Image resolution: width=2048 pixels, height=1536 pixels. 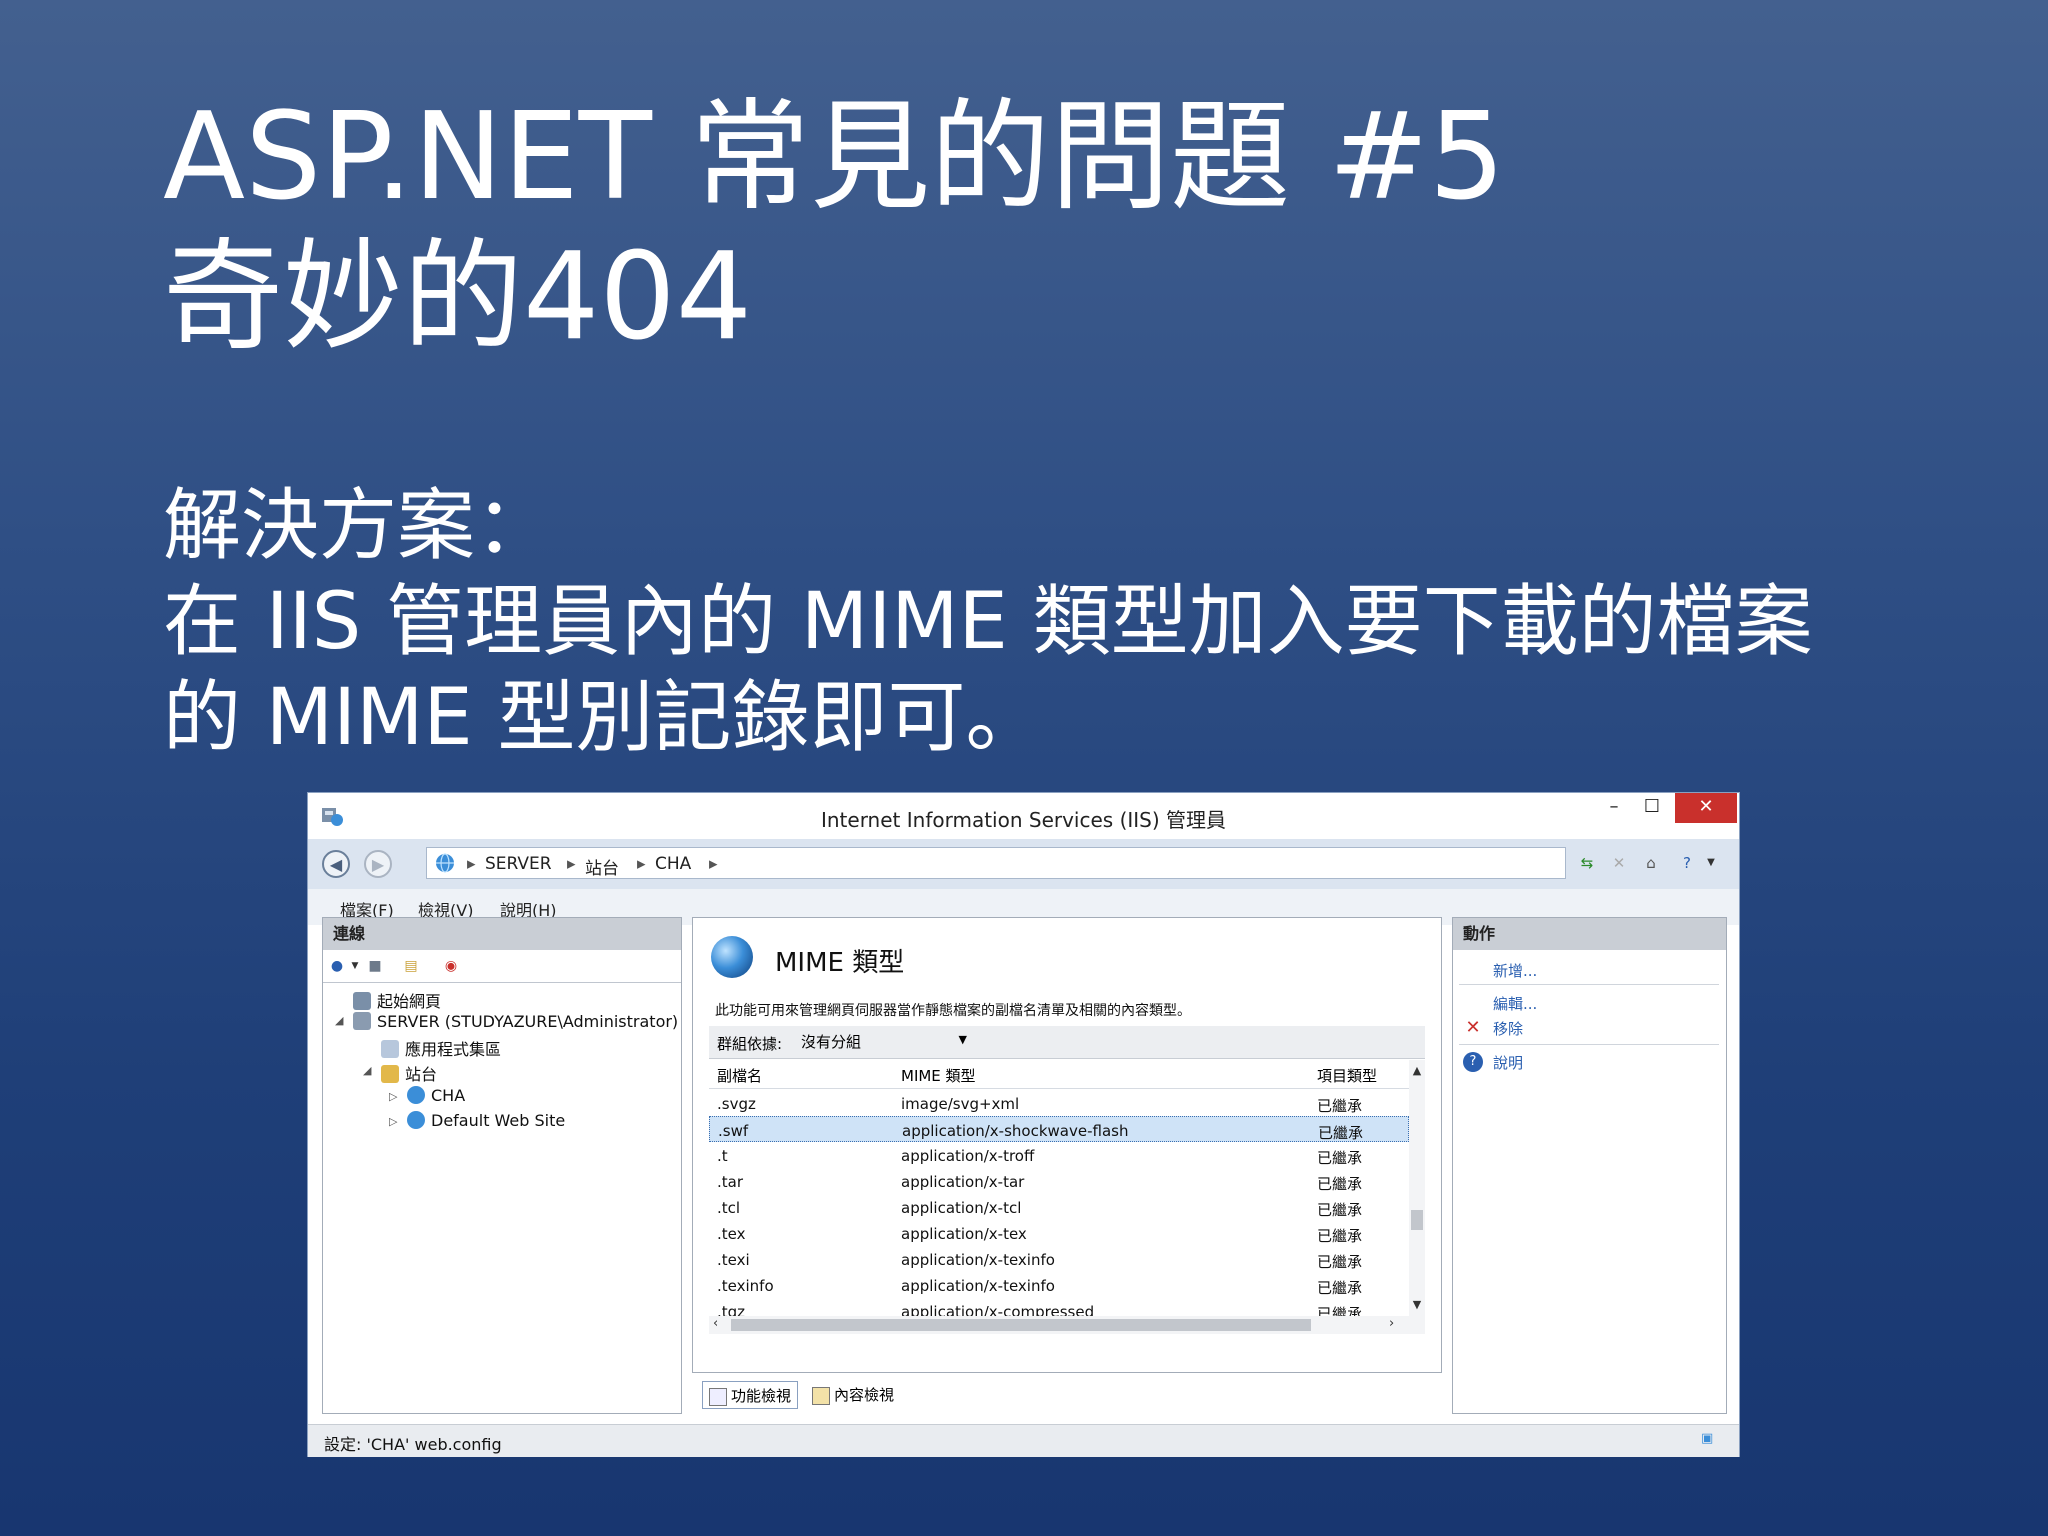 I want to click on globe-icon, so click(x=732, y=957).